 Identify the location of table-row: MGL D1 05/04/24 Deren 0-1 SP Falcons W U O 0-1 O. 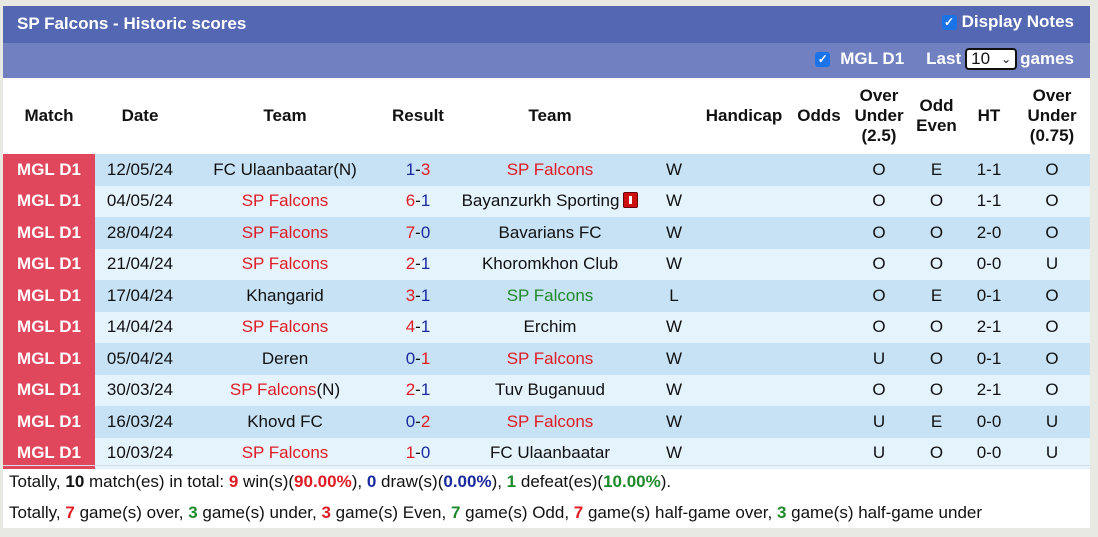
(546, 359).